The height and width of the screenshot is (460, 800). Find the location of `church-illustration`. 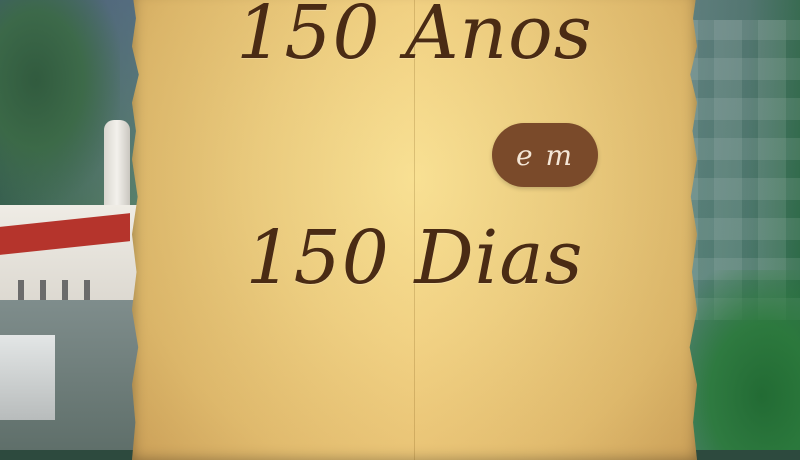

church-illustration is located at coordinates (72, 225).